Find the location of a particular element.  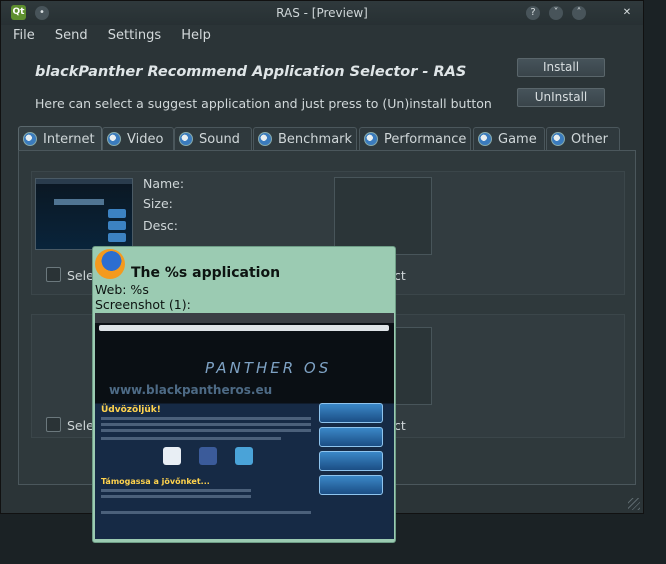

window-title: RAS - [Preview] is located at coordinates (322, 13).